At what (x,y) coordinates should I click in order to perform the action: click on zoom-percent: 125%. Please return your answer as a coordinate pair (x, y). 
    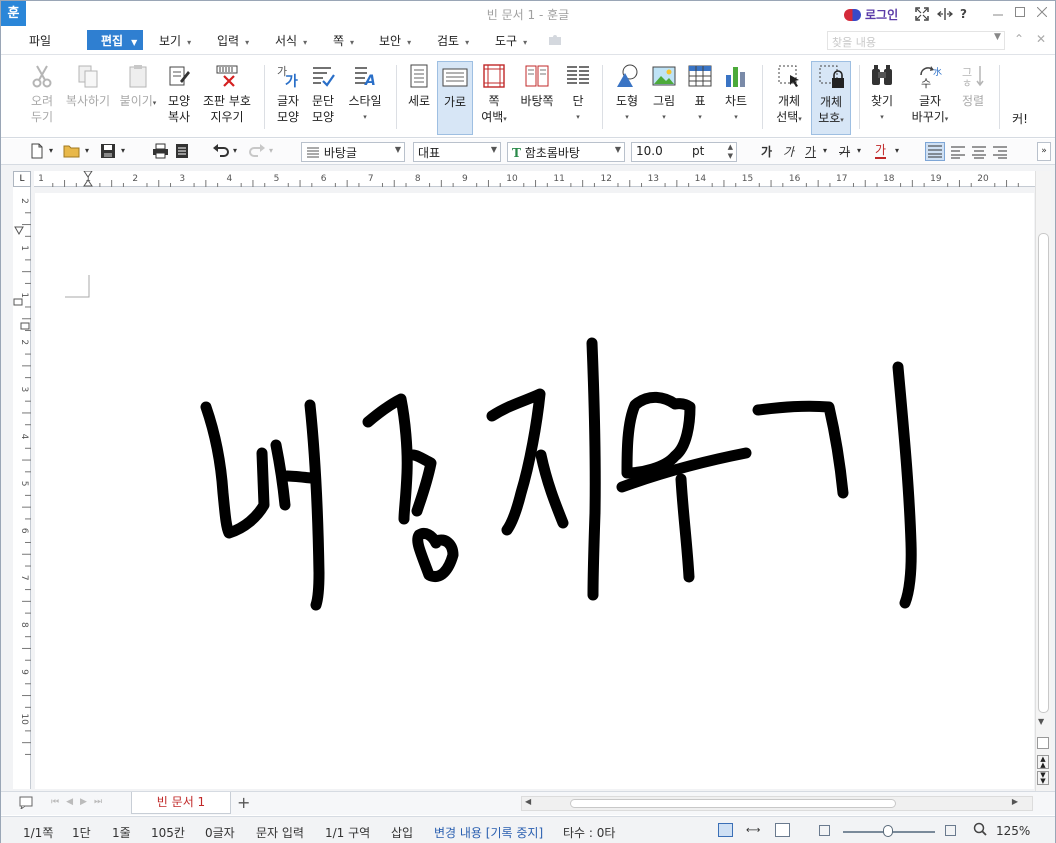
    Looking at the image, I should click on (1013, 831).